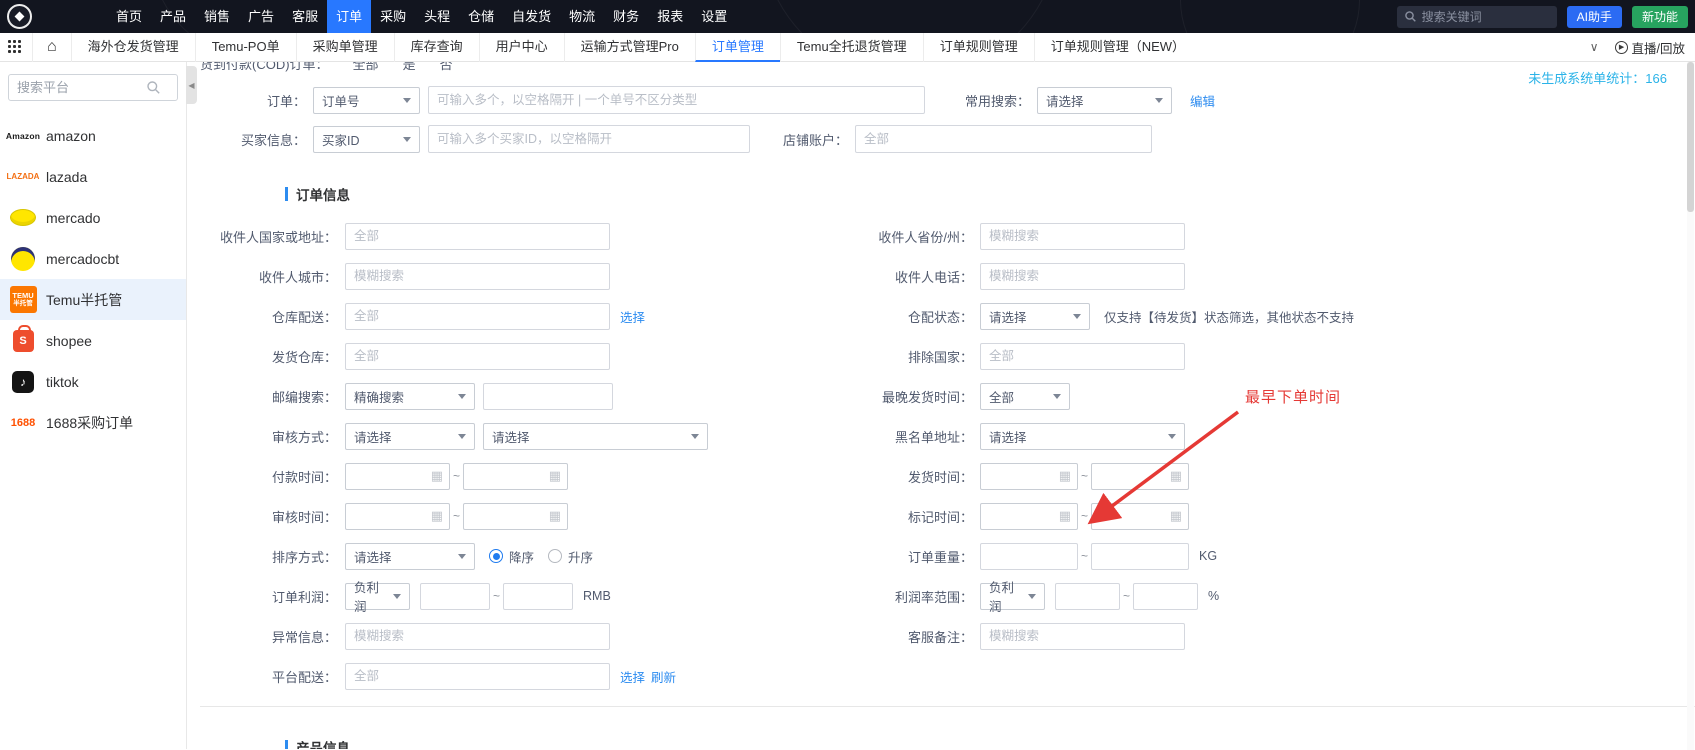  I want to click on nav-item-ads: 广告, so click(261, 16).